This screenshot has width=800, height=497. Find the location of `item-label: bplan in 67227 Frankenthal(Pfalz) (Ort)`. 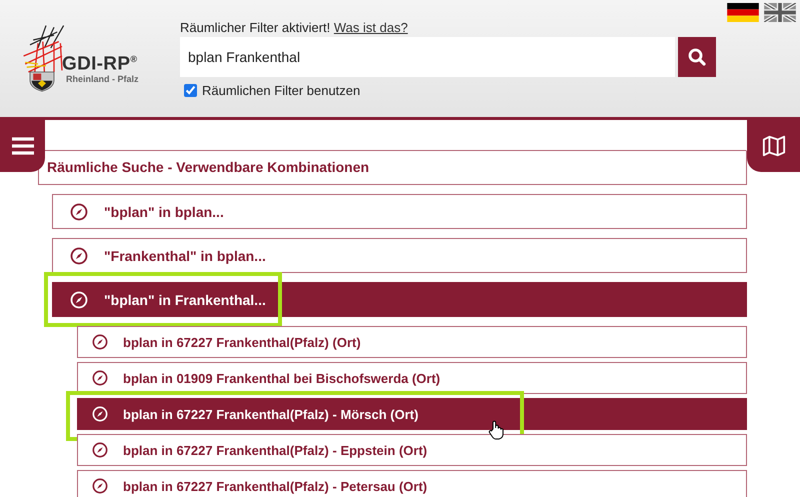

item-label: bplan in 67227 Frankenthal(Pfalz) (Ort) is located at coordinates (242, 342).